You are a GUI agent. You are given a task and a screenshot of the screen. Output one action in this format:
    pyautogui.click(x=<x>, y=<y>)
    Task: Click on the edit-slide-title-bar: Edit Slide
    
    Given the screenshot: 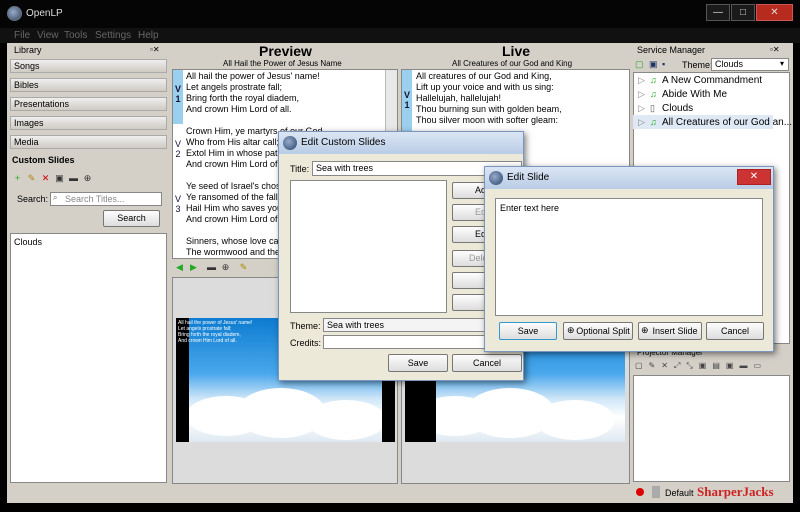 What is the action you would take?
    pyautogui.click(x=629, y=178)
    